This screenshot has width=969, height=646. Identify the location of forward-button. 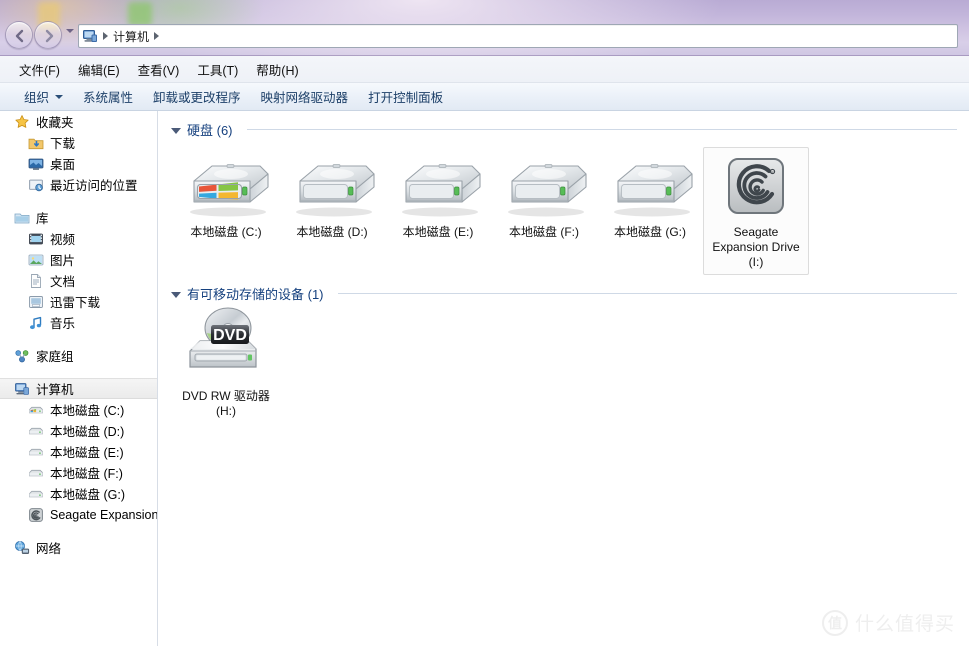
(48, 35).